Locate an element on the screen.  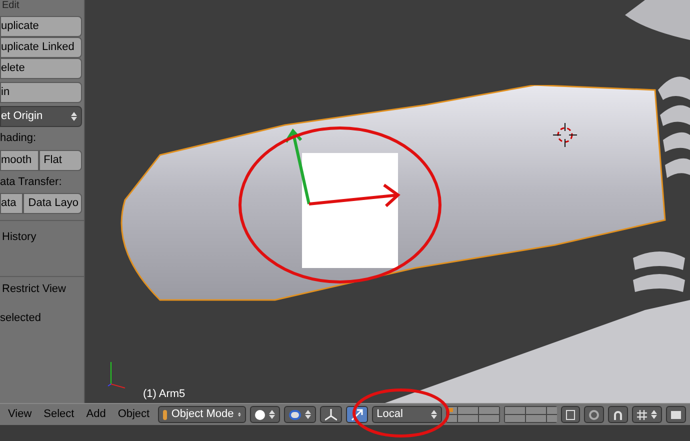
dropdown-button: et Origin is located at coordinates (41, 116).